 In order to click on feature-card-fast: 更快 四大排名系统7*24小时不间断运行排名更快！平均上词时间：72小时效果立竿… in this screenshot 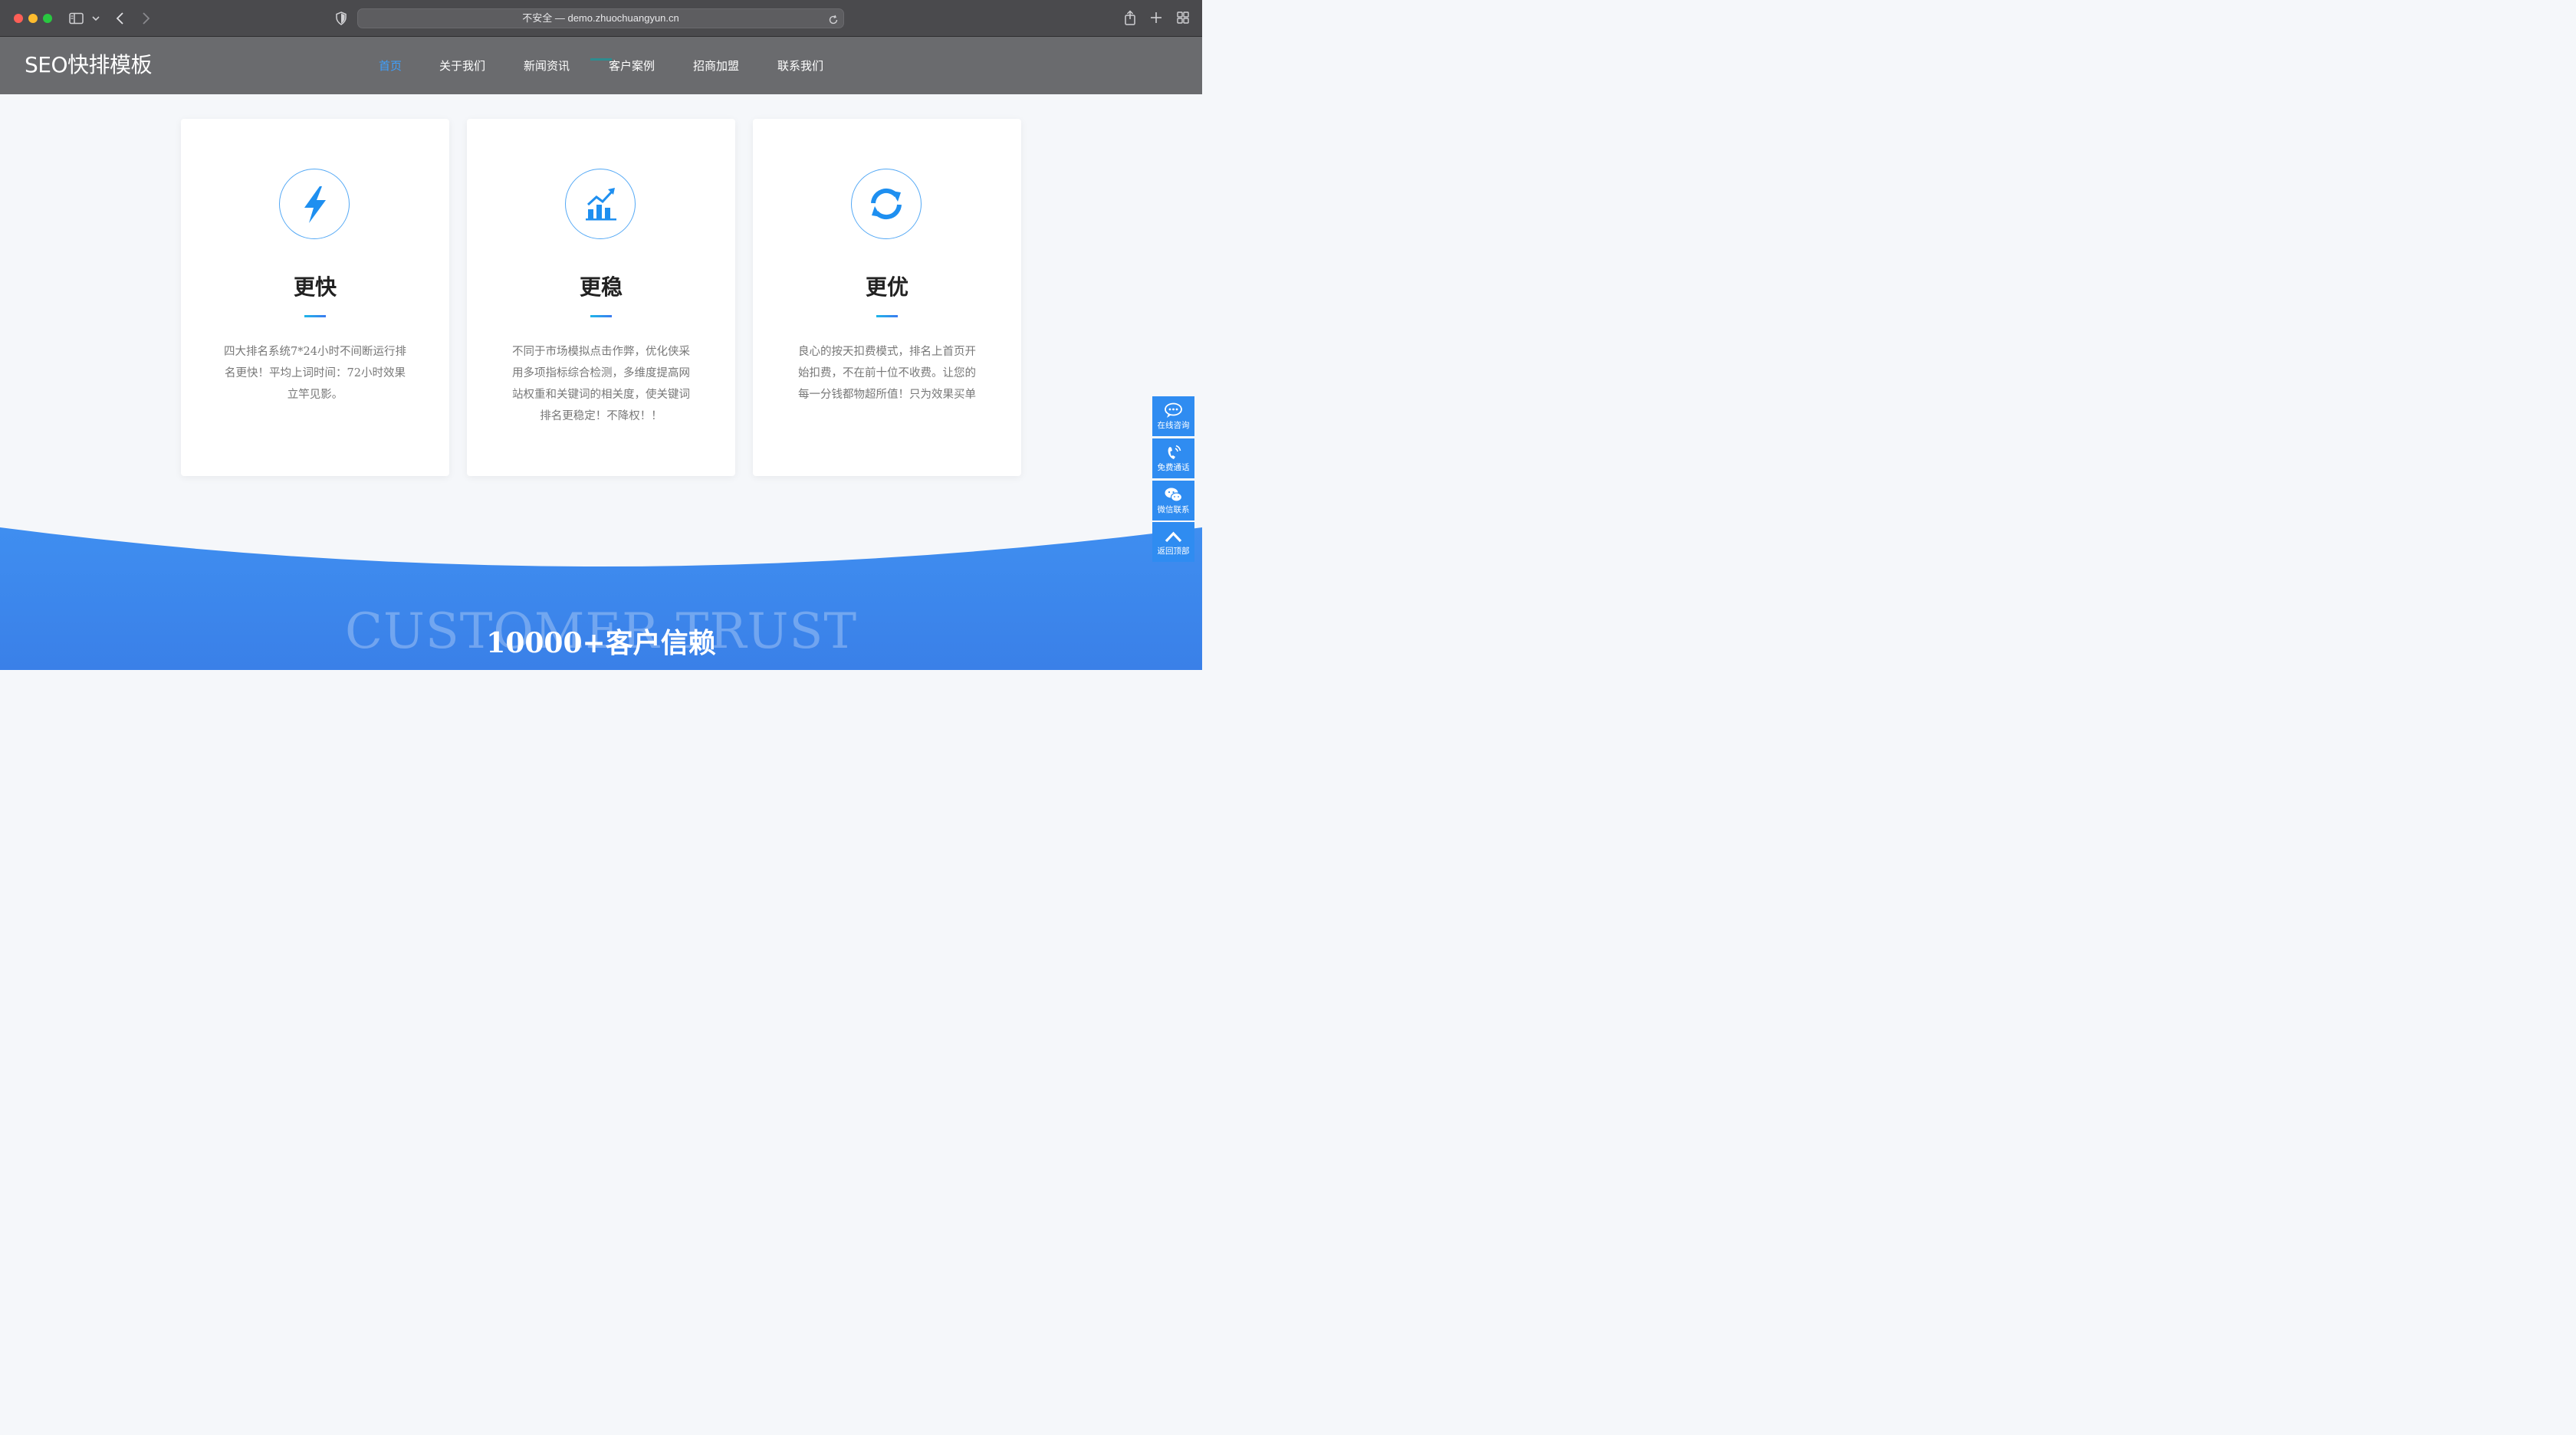, I will do `click(315, 297)`.